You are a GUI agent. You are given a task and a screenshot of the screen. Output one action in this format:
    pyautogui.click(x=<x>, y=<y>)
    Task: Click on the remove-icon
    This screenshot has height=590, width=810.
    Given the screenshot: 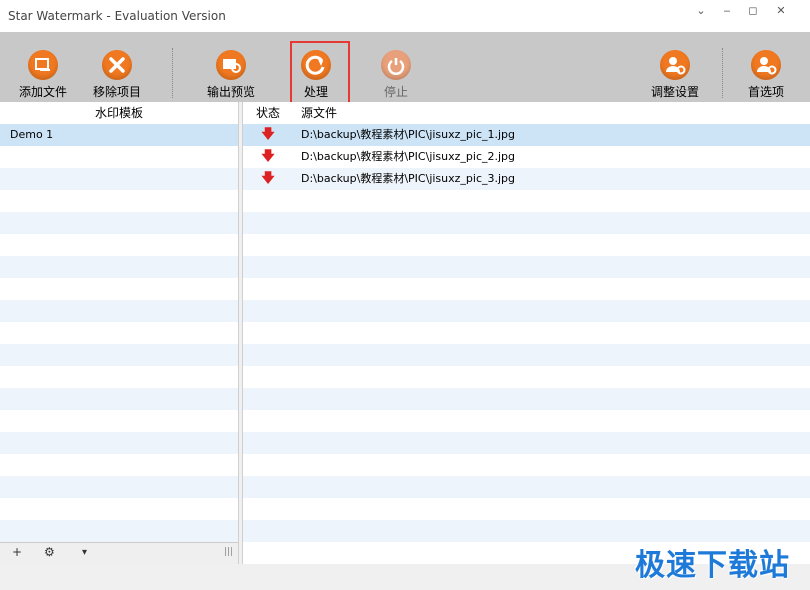 What is the action you would take?
    pyautogui.click(x=117, y=65)
    